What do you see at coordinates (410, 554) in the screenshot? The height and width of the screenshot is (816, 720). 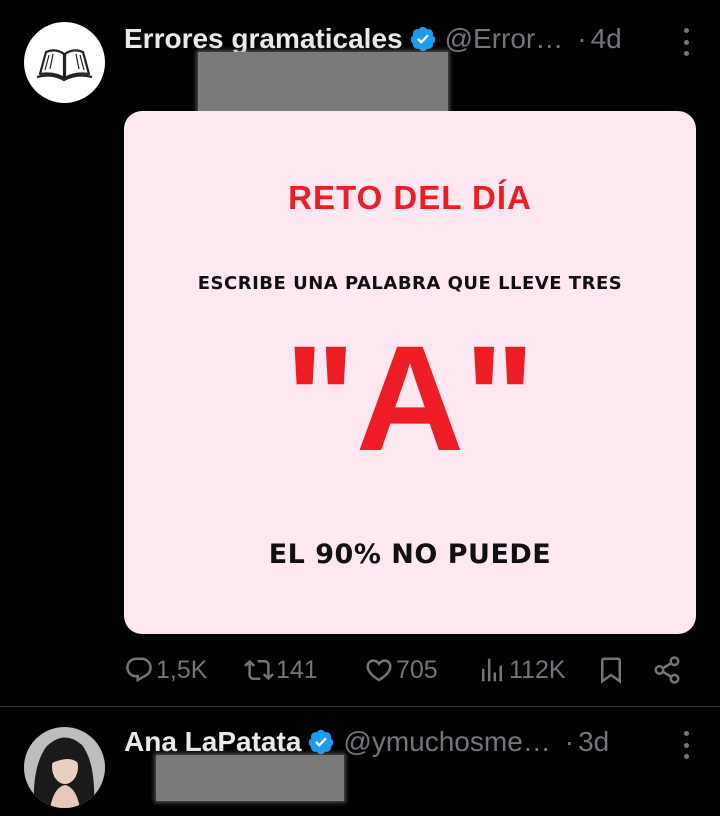 I see `media-bottom-text: EL 90% NO PUEDE` at bounding box center [410, 554].